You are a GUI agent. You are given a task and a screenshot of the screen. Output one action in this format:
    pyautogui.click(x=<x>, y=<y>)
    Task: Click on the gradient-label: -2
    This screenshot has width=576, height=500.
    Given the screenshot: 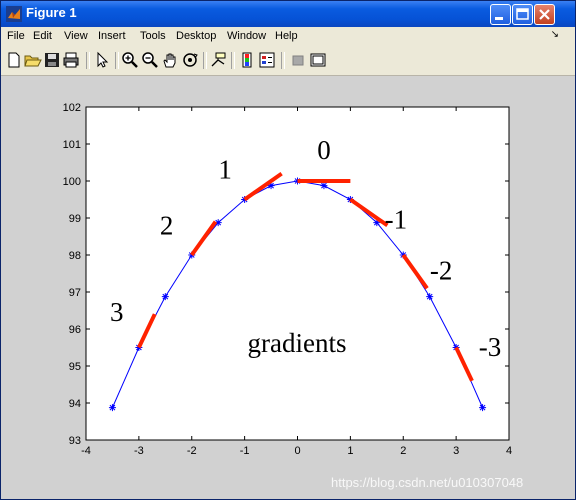 What is the action you would take?
    pyautogui.click(x=441, y=271)
    